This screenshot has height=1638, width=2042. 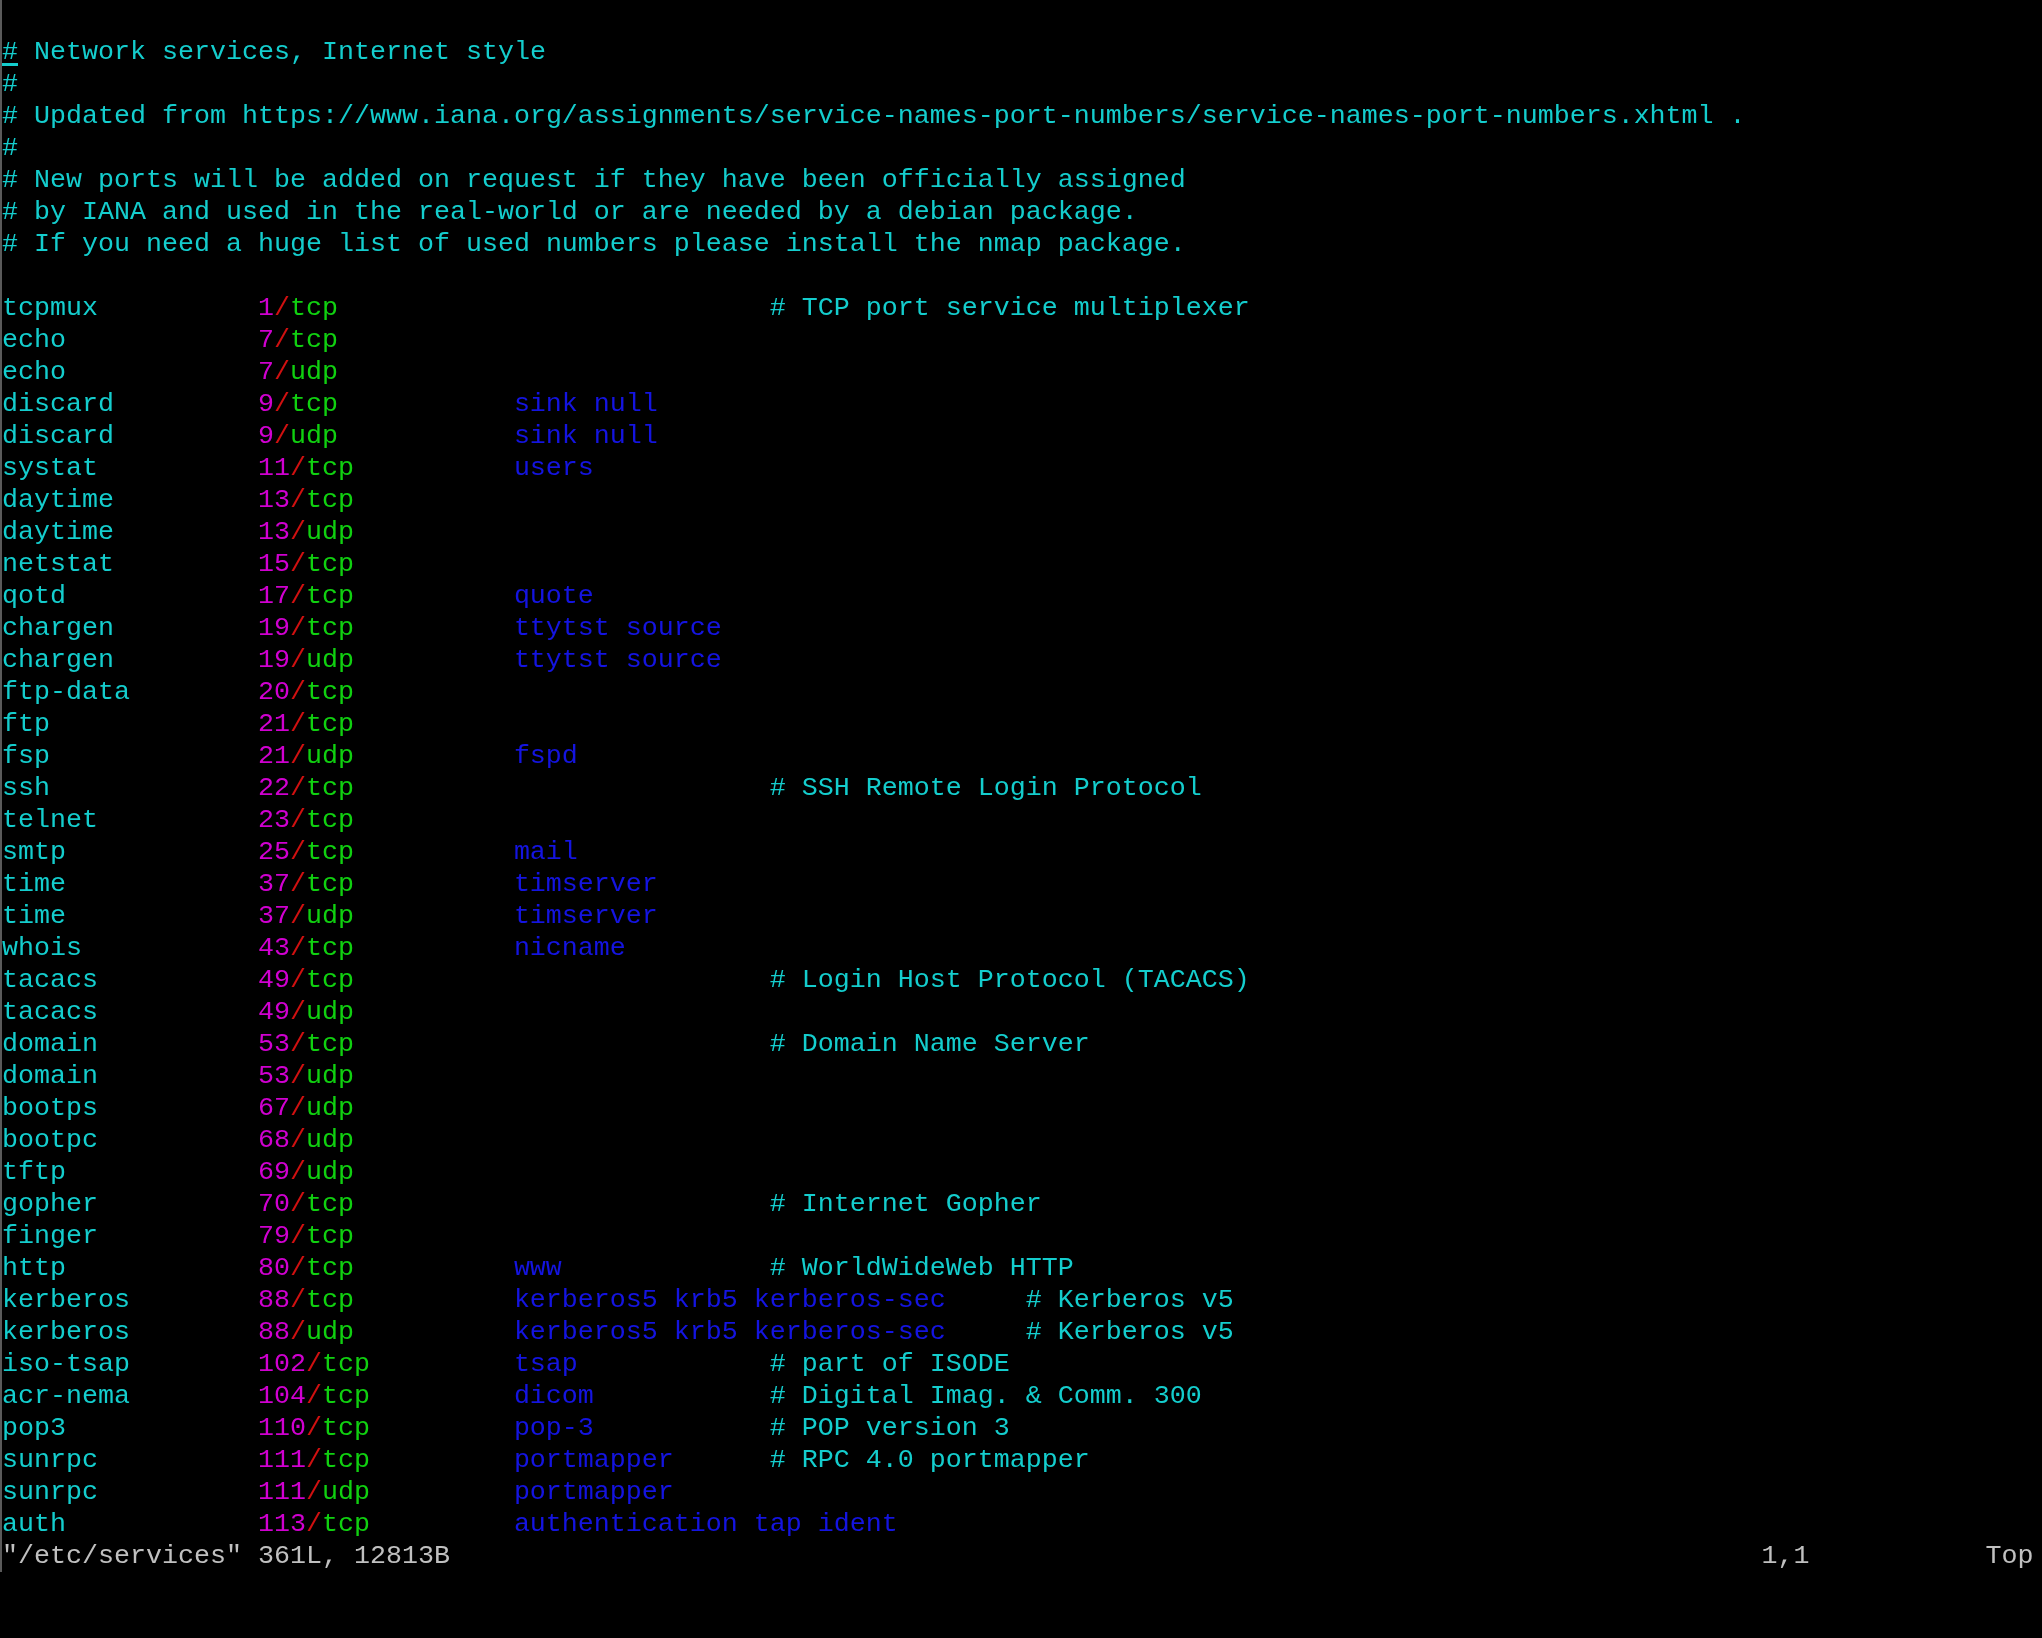 I want to click on entry-comment: # SSH Remote Login Protocol, so click(x=985, y=788).